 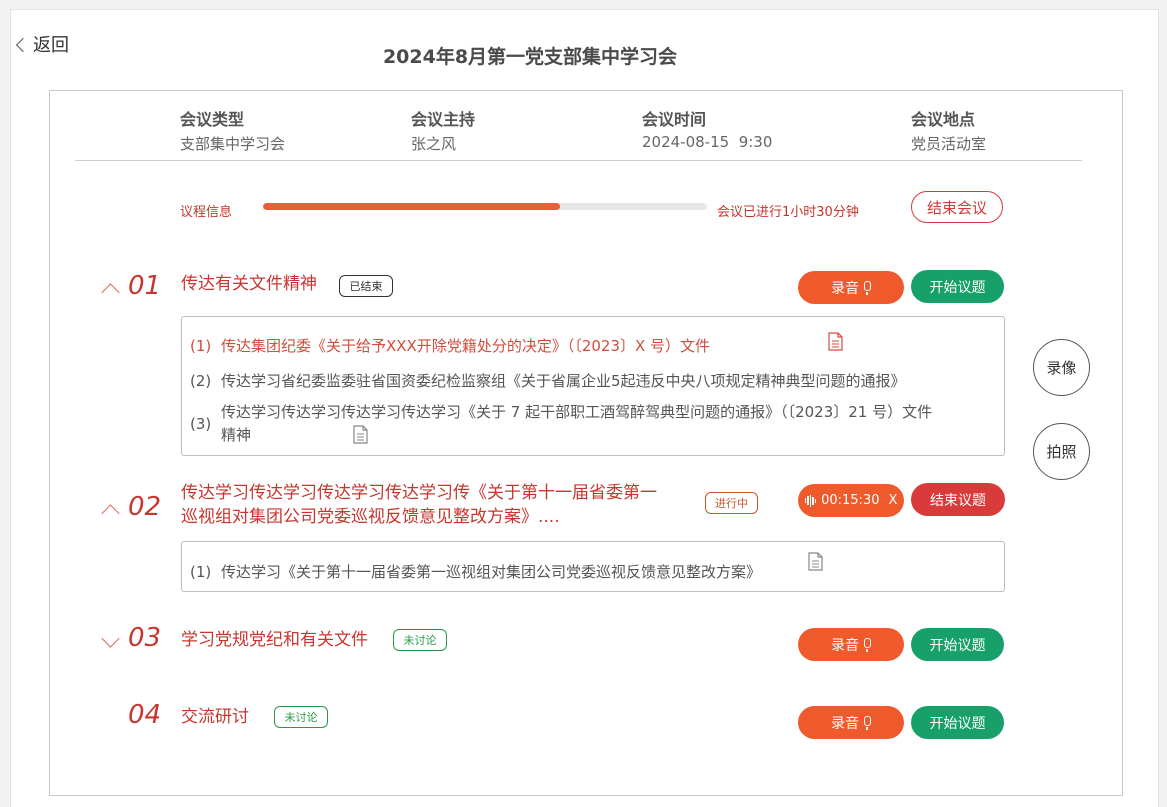 I want to click on progress-fill, so click(x=412, y=206).